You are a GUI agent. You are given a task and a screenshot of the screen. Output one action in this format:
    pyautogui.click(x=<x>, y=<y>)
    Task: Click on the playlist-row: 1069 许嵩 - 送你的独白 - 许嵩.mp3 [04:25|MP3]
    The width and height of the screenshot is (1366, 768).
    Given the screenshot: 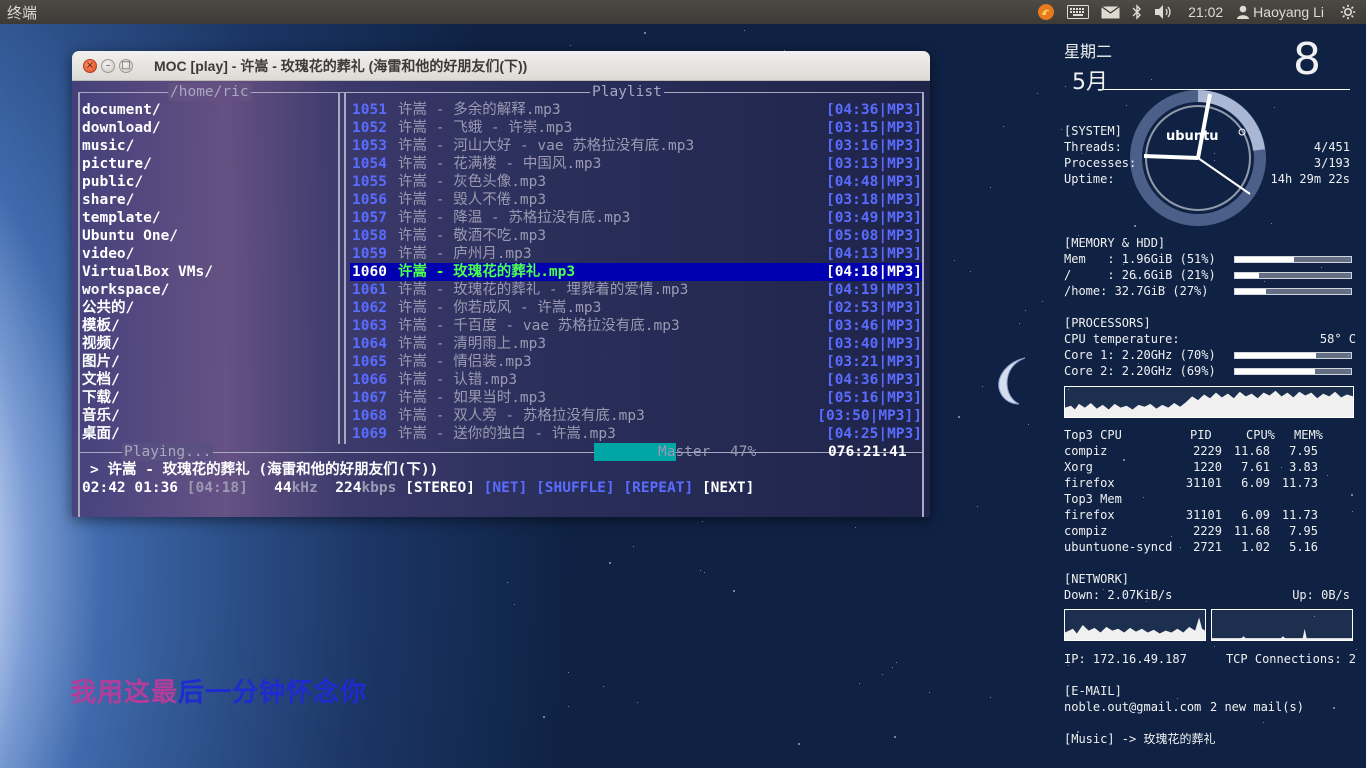 What is the action you would take?
    pyautogui.click(x=636, y=434)
    